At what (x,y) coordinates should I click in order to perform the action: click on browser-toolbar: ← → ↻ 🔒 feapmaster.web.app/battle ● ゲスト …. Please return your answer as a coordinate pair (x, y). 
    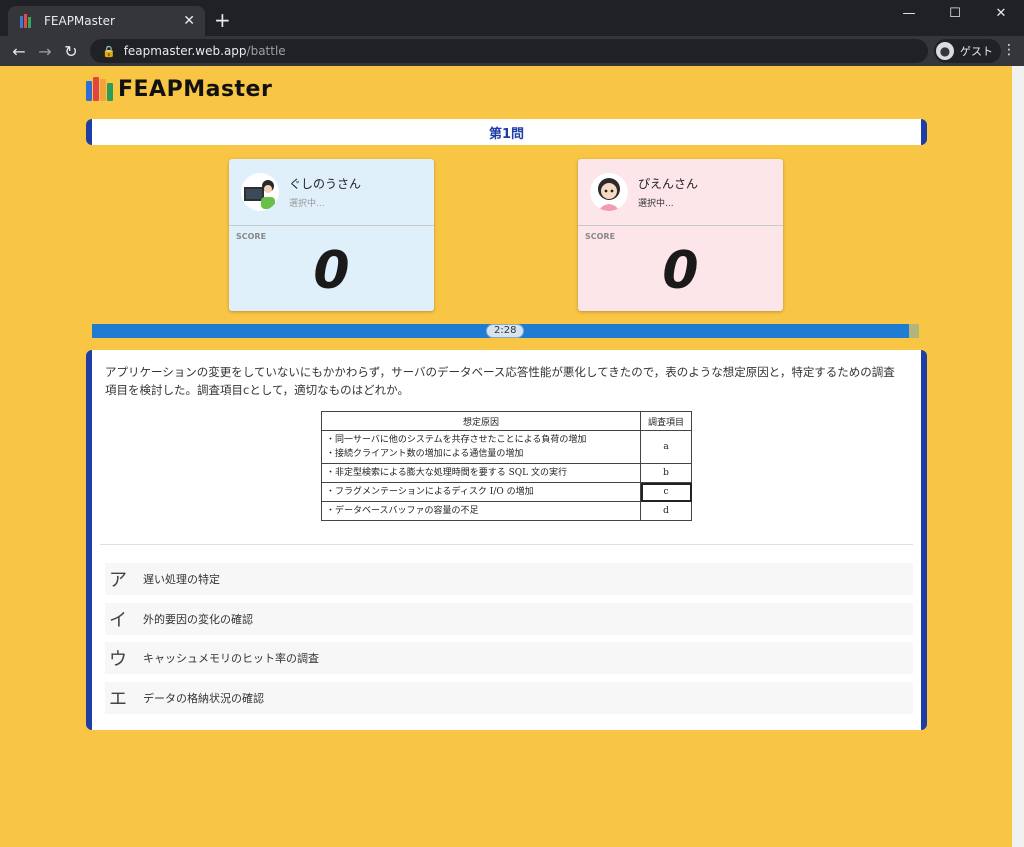
    Looking at the image, I should click on (512, 51).